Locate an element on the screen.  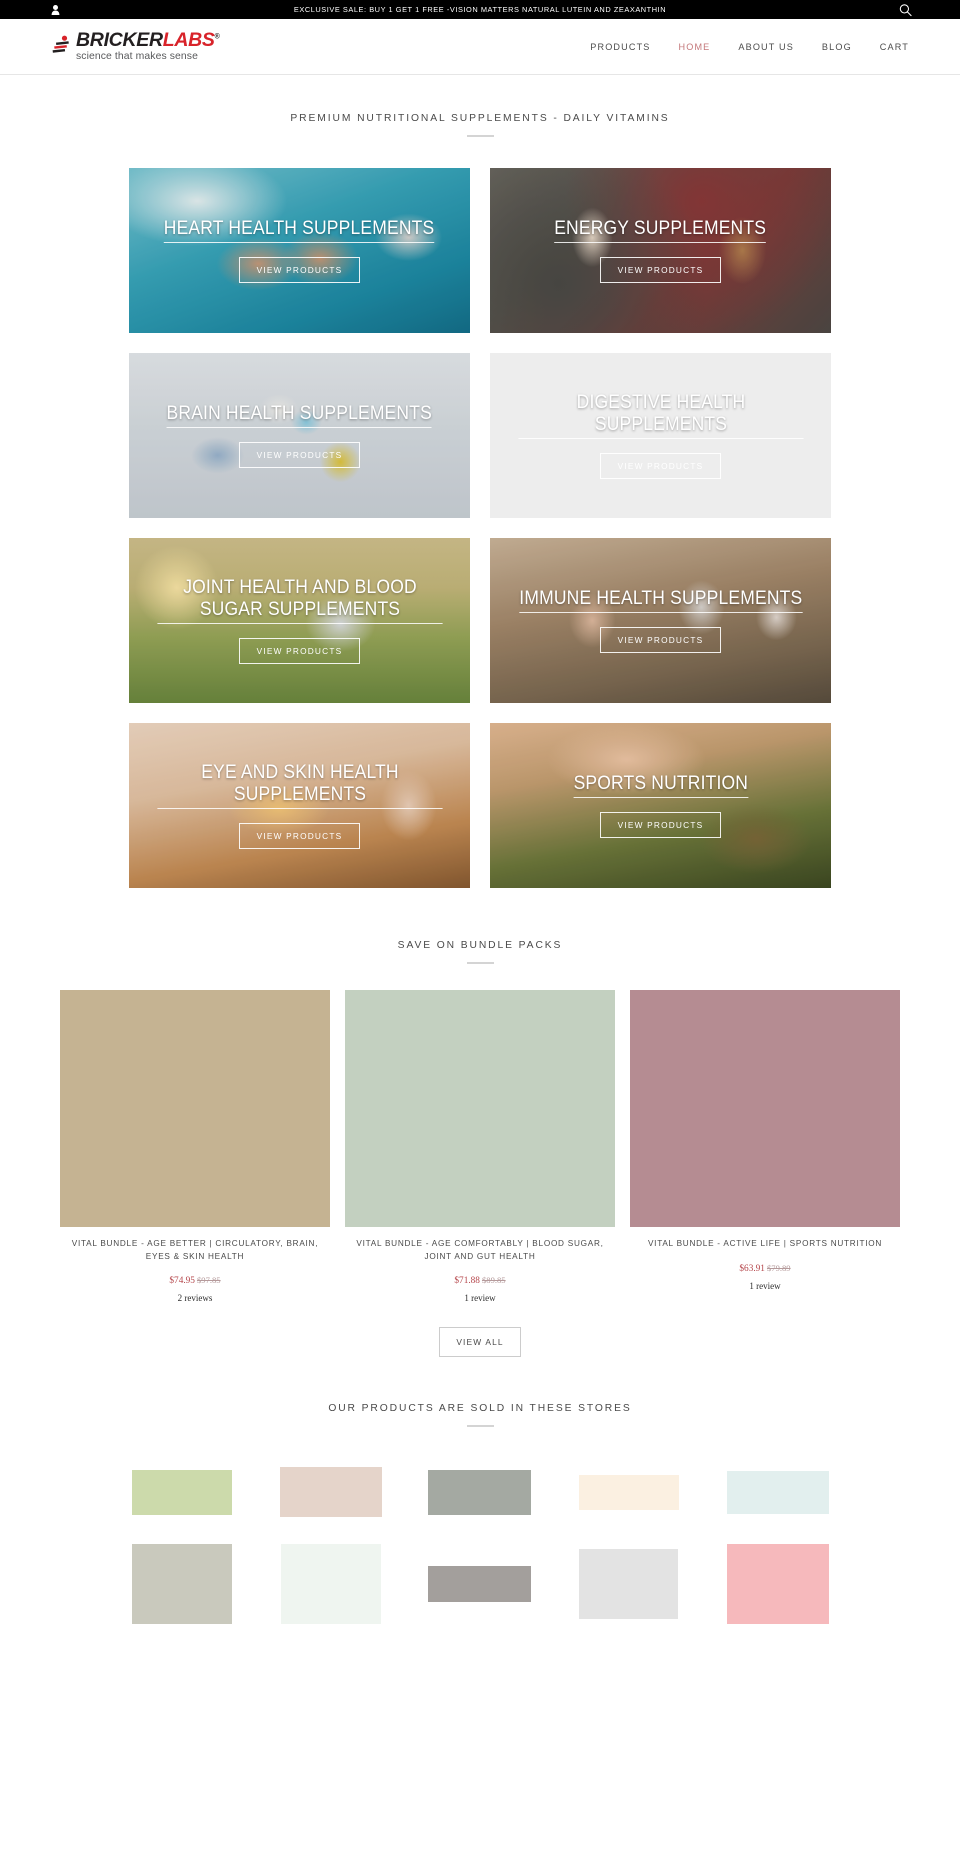
nav-item-blog: BLOG is located at coordinates (837, 47).